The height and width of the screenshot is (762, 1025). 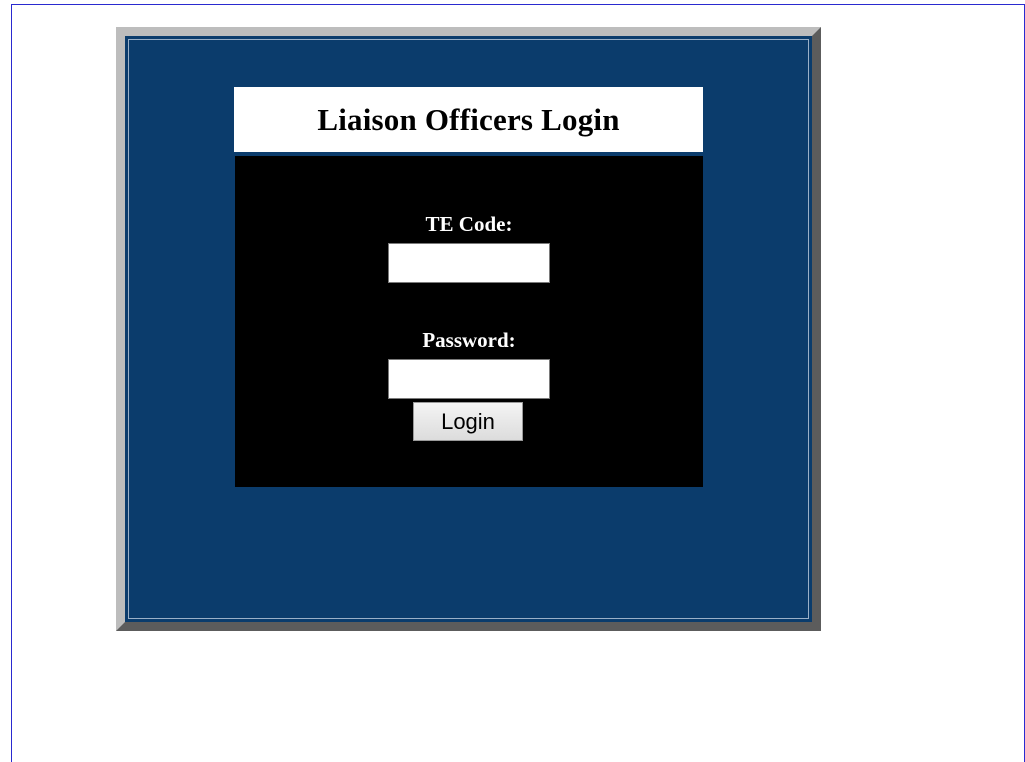 What do you see at coordinates (469, 224) in the screenshot?
I see `te-code-label: TE Code:` at bounding box center [469, 224].